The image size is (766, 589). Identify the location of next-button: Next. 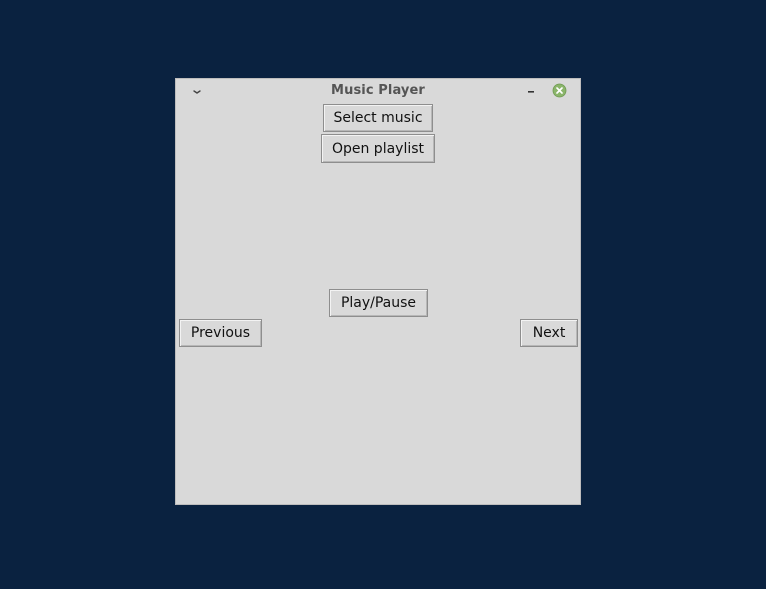
(549, 333).